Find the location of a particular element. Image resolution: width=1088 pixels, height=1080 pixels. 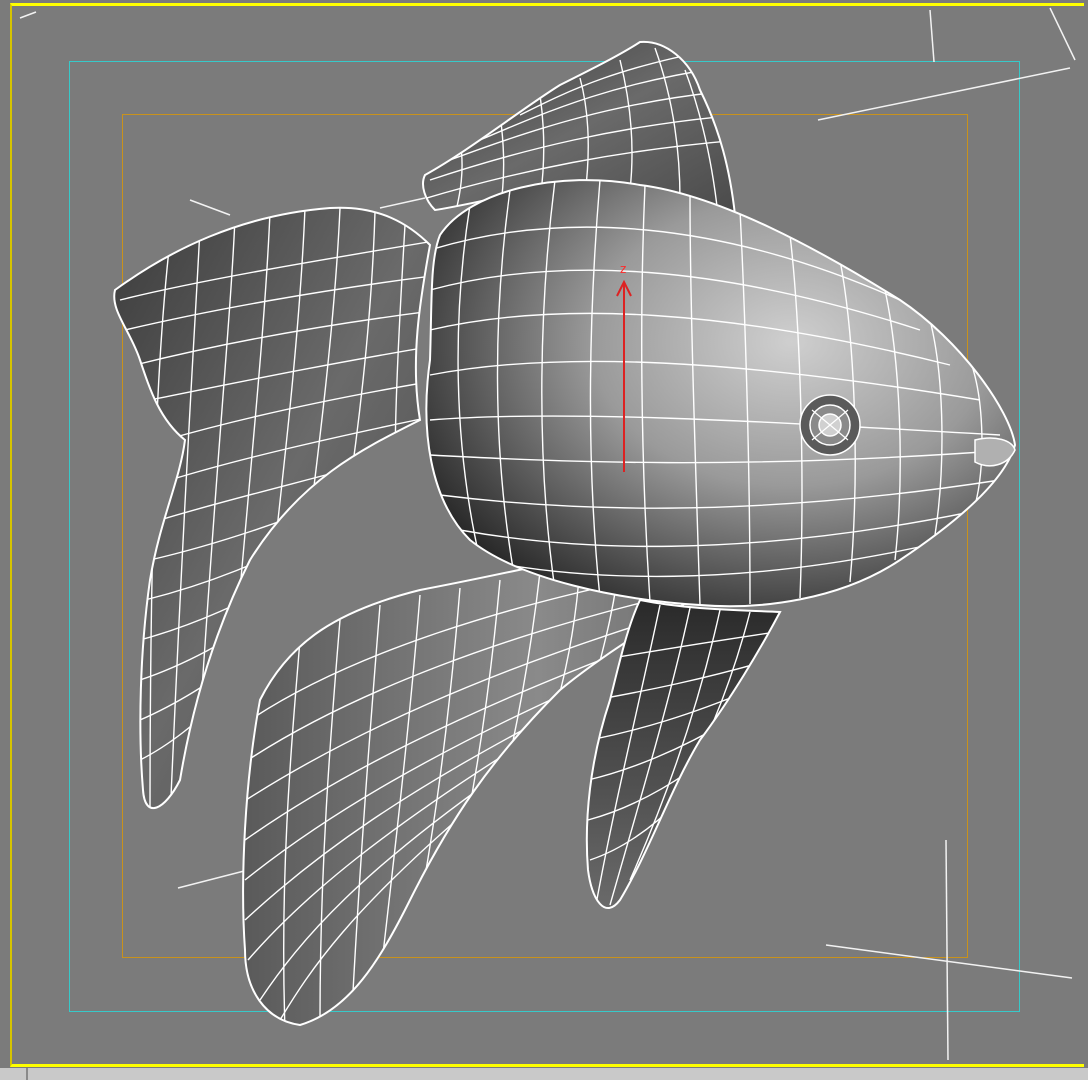

strip-divider is located at coordinates (27, 1074).